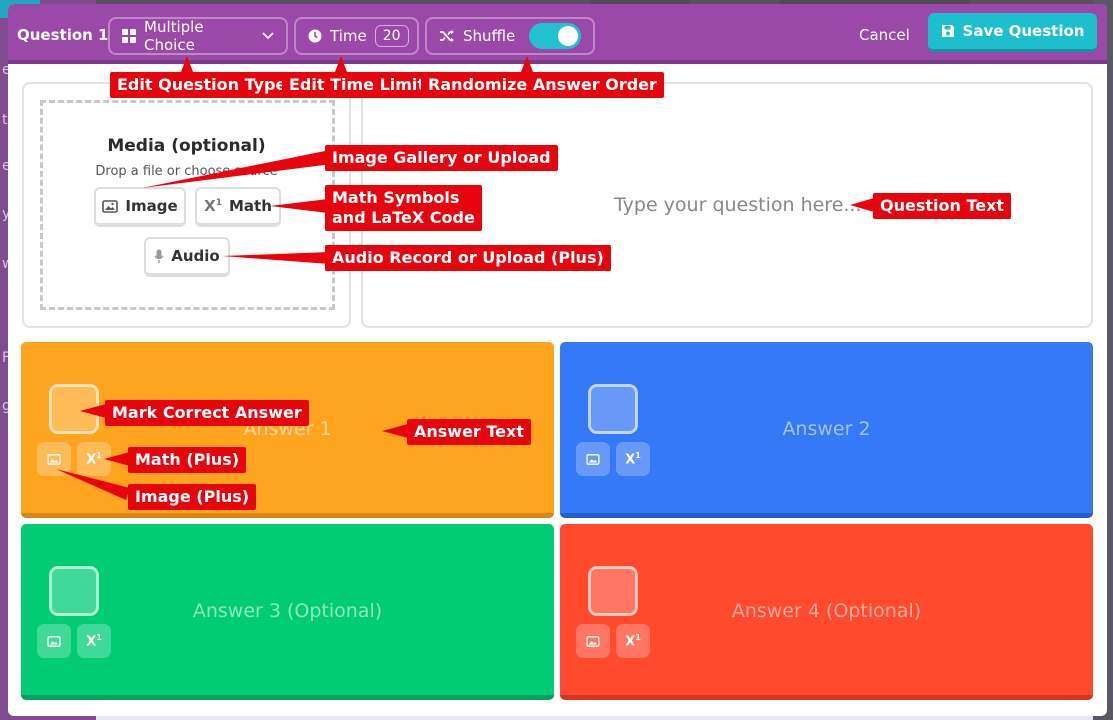 Image resolution: width=1113 pixels, height=720 pixels. I want to click on cancel-button: Cancel, so click(884, 35).